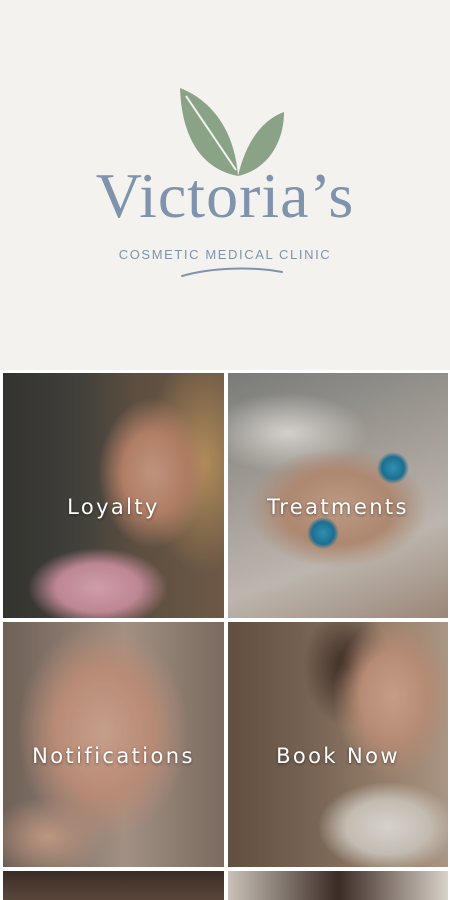 This screenshot has height=900, width=450. I want to click on tile-loyalty: Loyalty, so click(113, 495).